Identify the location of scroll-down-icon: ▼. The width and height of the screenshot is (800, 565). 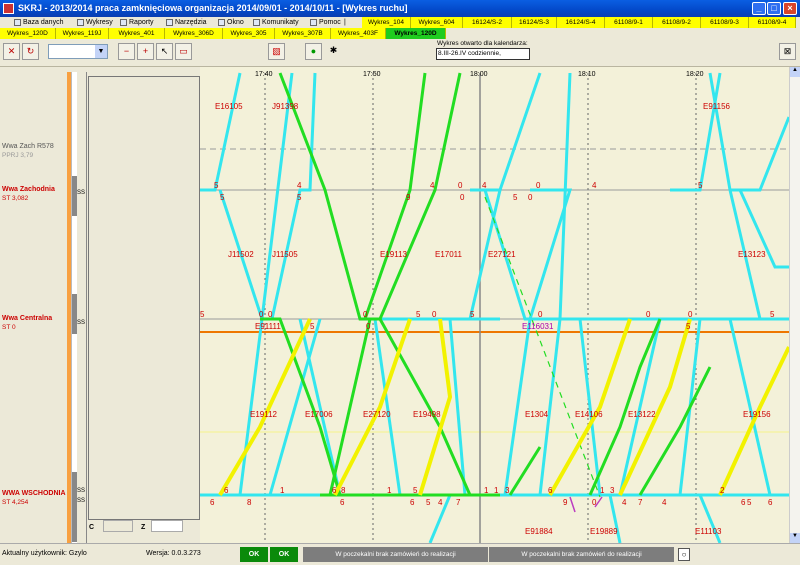
(795, 538).